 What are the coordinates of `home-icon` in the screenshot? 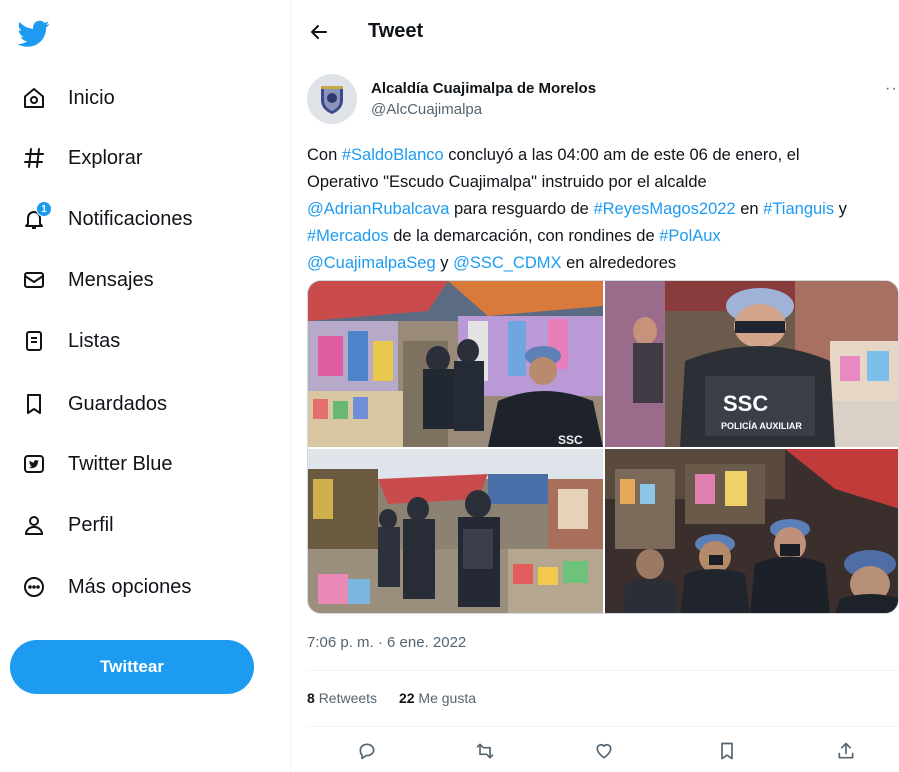 It's located at (34, 98).